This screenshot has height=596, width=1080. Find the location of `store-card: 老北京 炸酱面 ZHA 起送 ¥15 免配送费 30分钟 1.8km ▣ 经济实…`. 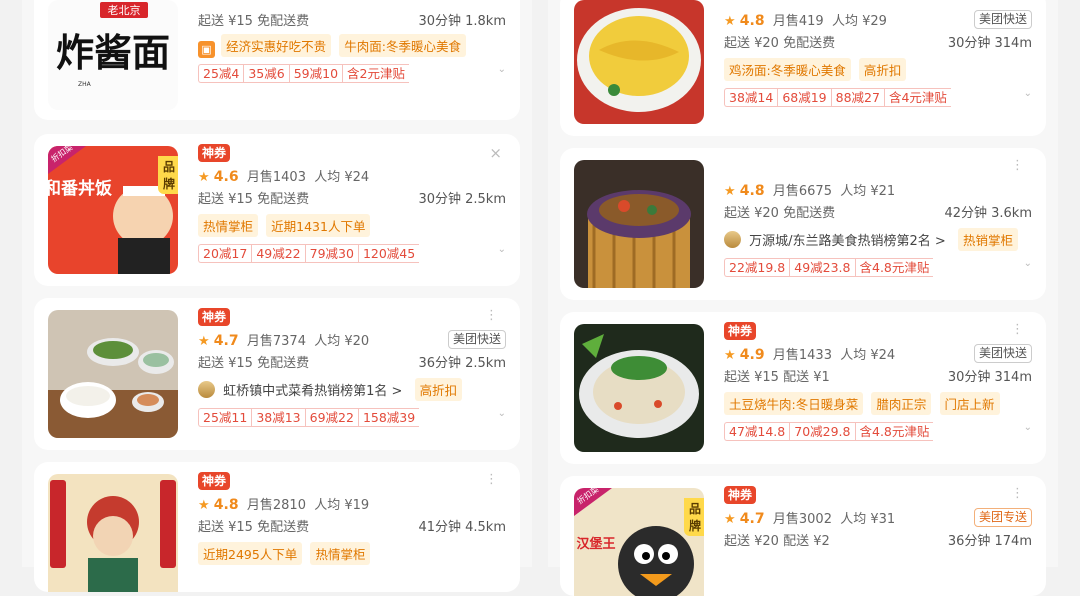

store-card: 老北京 炸酱面 ZHA 起送 ¥15 免配送费 30分钟 1.8km ▣ 经济实… is located at coordinates (277, 60).